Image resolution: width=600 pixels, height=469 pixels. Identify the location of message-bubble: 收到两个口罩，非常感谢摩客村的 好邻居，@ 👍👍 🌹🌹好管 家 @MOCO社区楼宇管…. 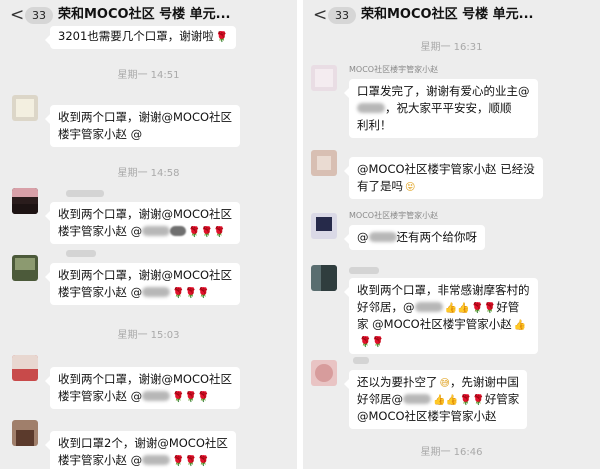
(441, 316).